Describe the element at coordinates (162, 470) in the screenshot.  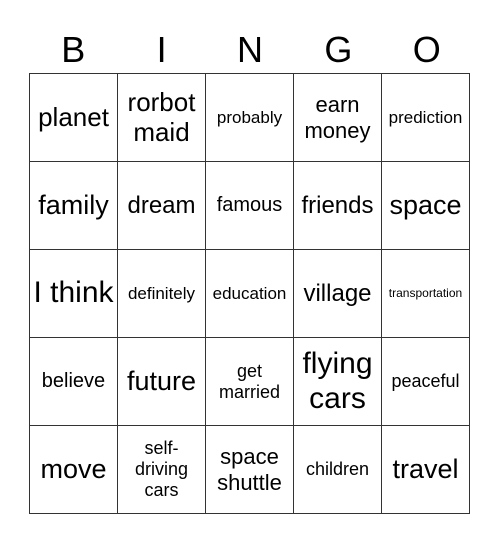
I see `bingo-cell: self-driving cars` at that location.